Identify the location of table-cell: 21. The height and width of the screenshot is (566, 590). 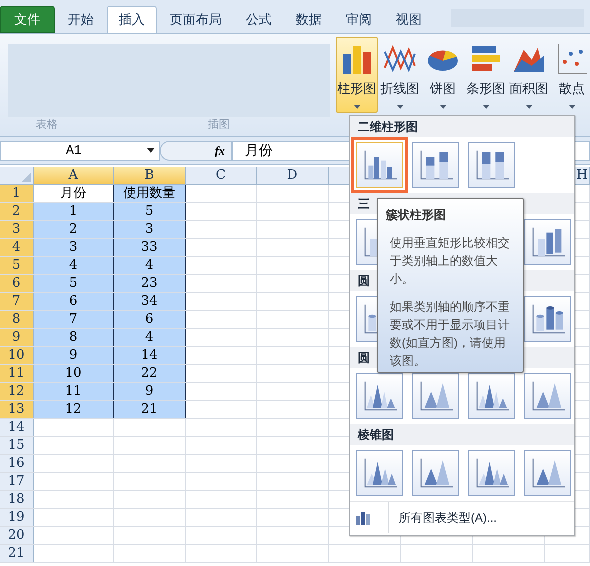
(150, 409).